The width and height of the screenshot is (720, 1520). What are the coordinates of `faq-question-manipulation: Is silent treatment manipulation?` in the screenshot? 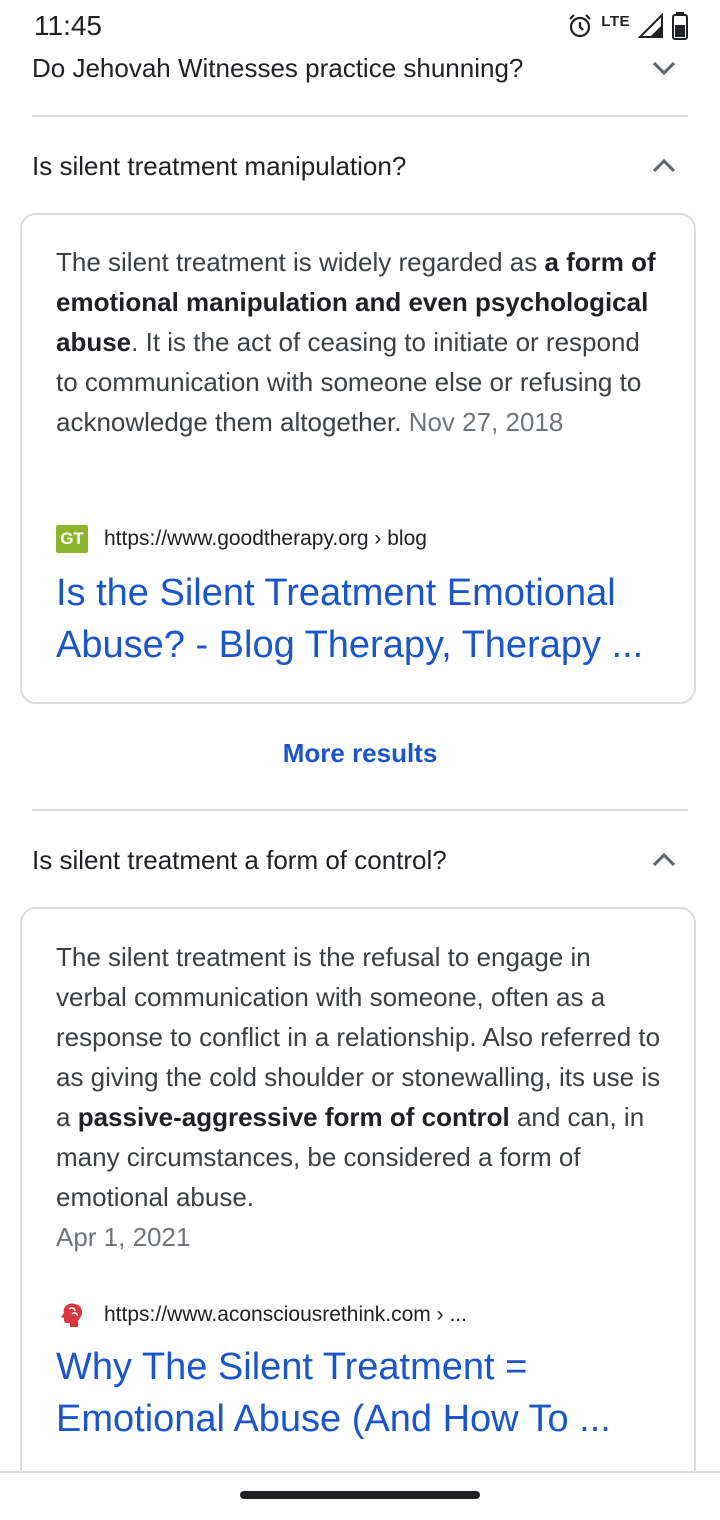 It's located at (360, 166).